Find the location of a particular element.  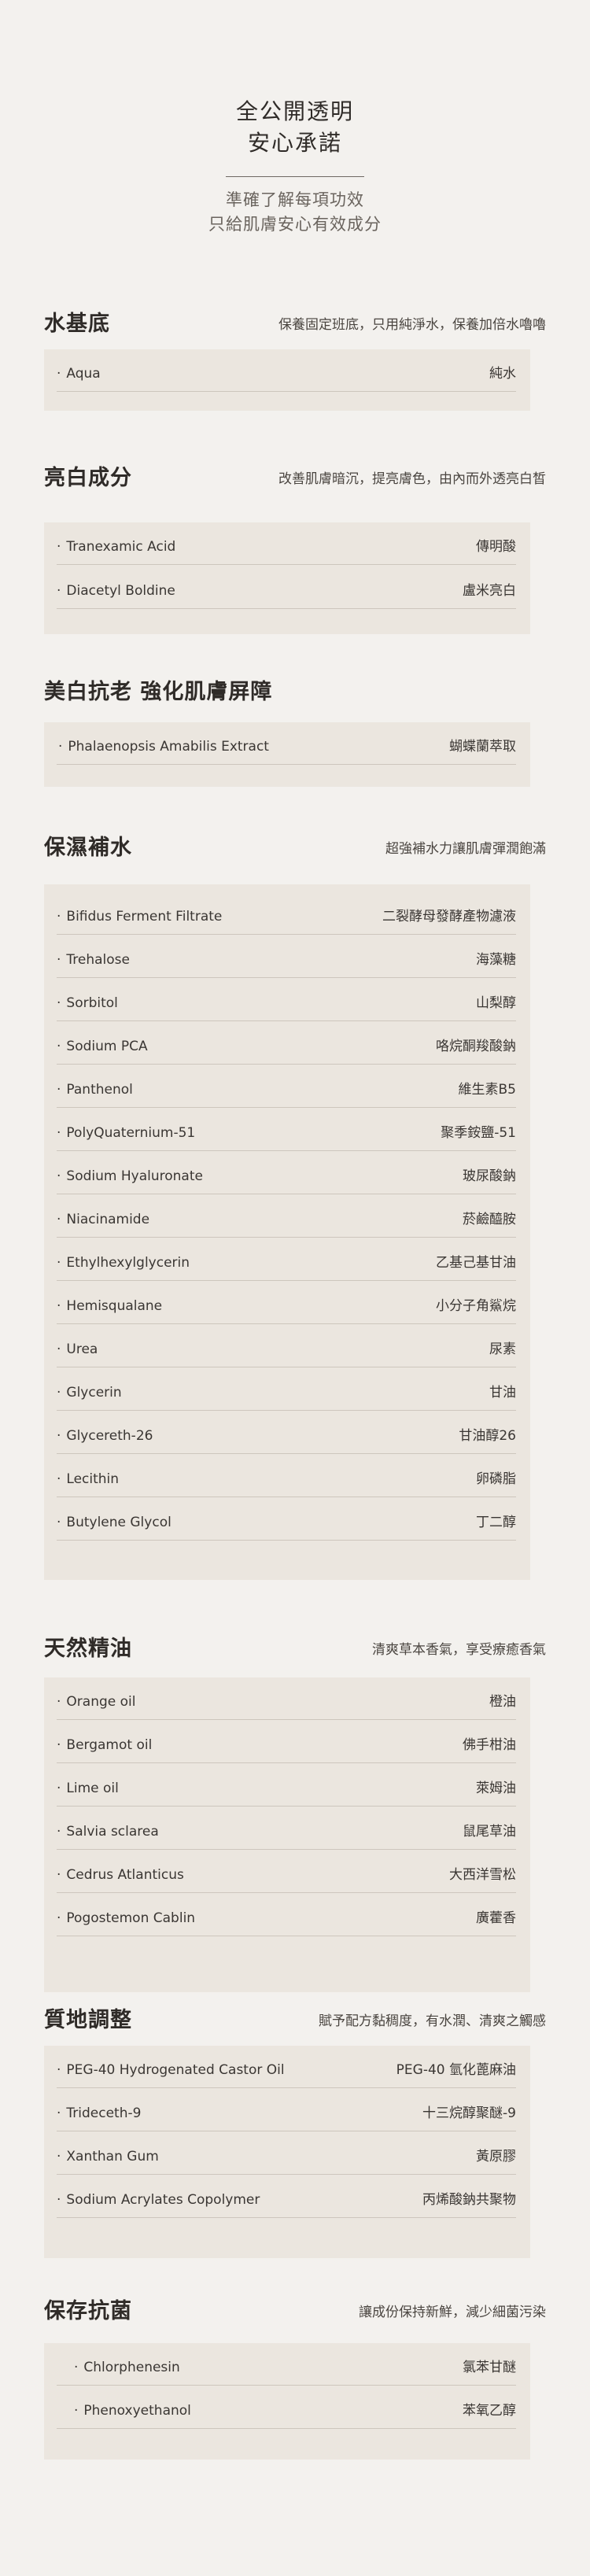

section-header: 亮白成分 改善肌膚暗沉，提亮膚色，由內而外透亮白皙 is located at coordinates (295, 479).